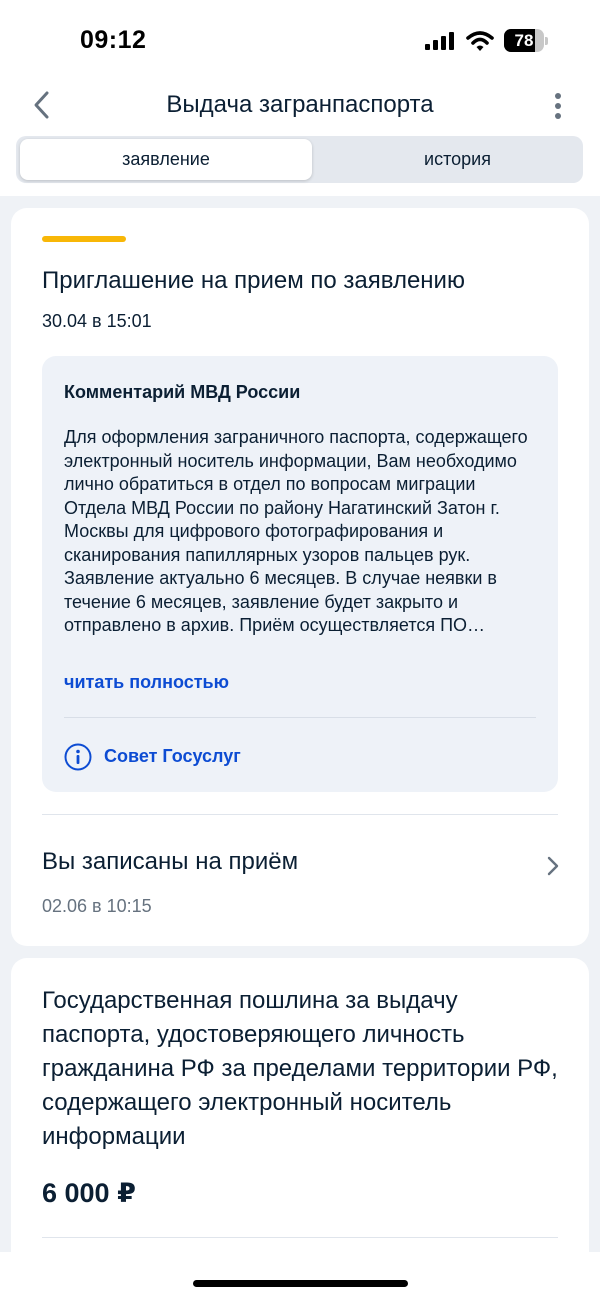  I want to click on comment-heading: Комментарий МВД России, so click(182, 392).